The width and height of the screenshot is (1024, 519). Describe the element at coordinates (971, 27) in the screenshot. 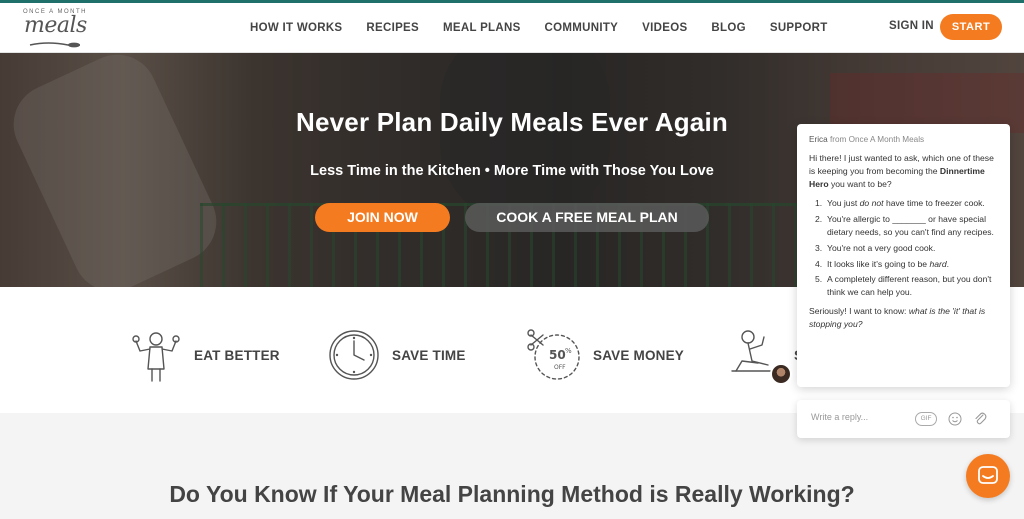

I see `start-button: START` at that location.